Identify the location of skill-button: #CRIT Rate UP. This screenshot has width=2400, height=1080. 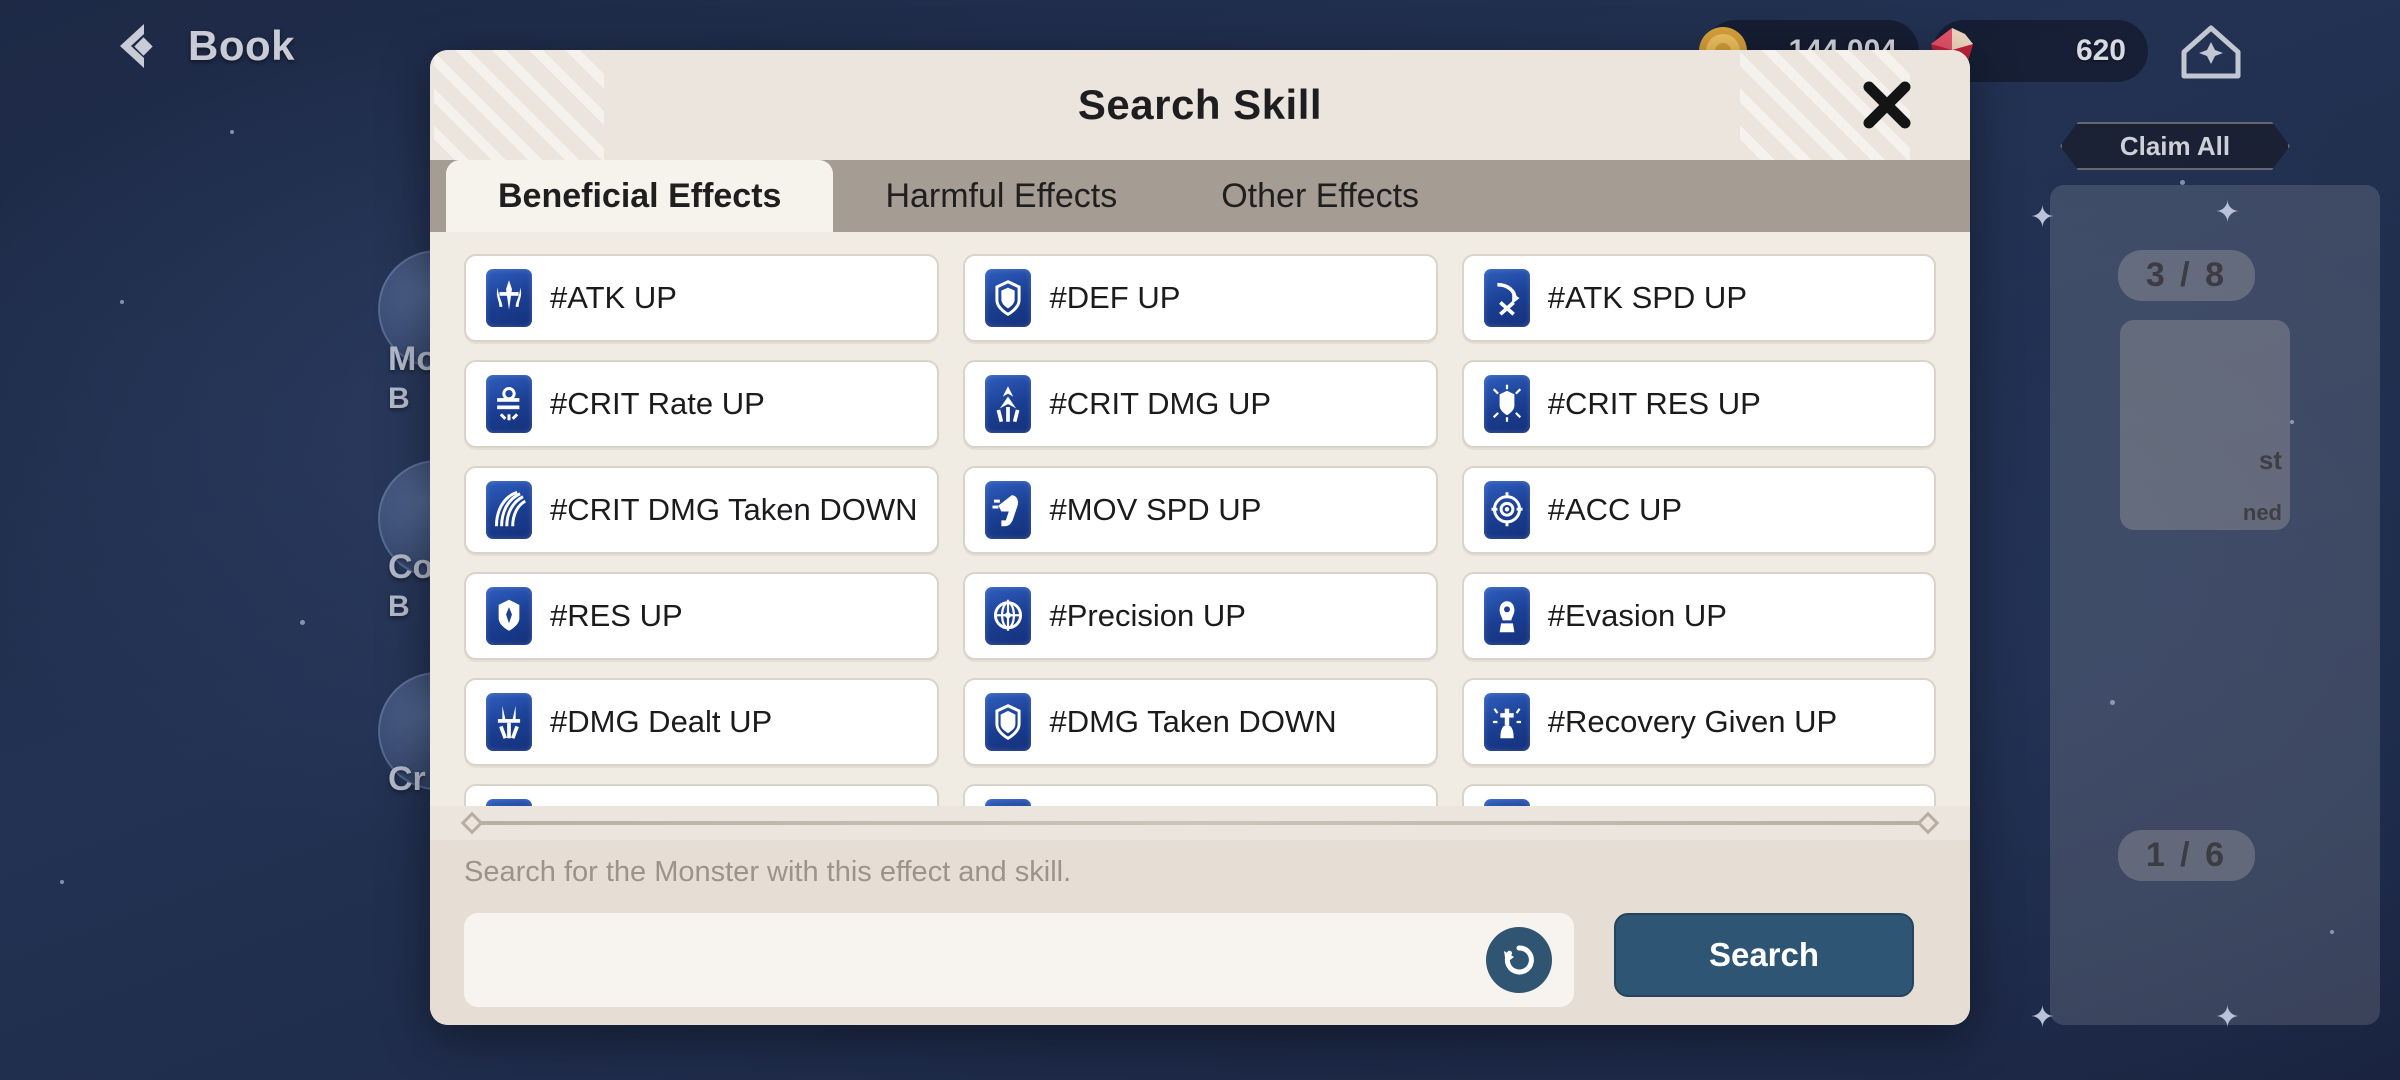
(702, 404).